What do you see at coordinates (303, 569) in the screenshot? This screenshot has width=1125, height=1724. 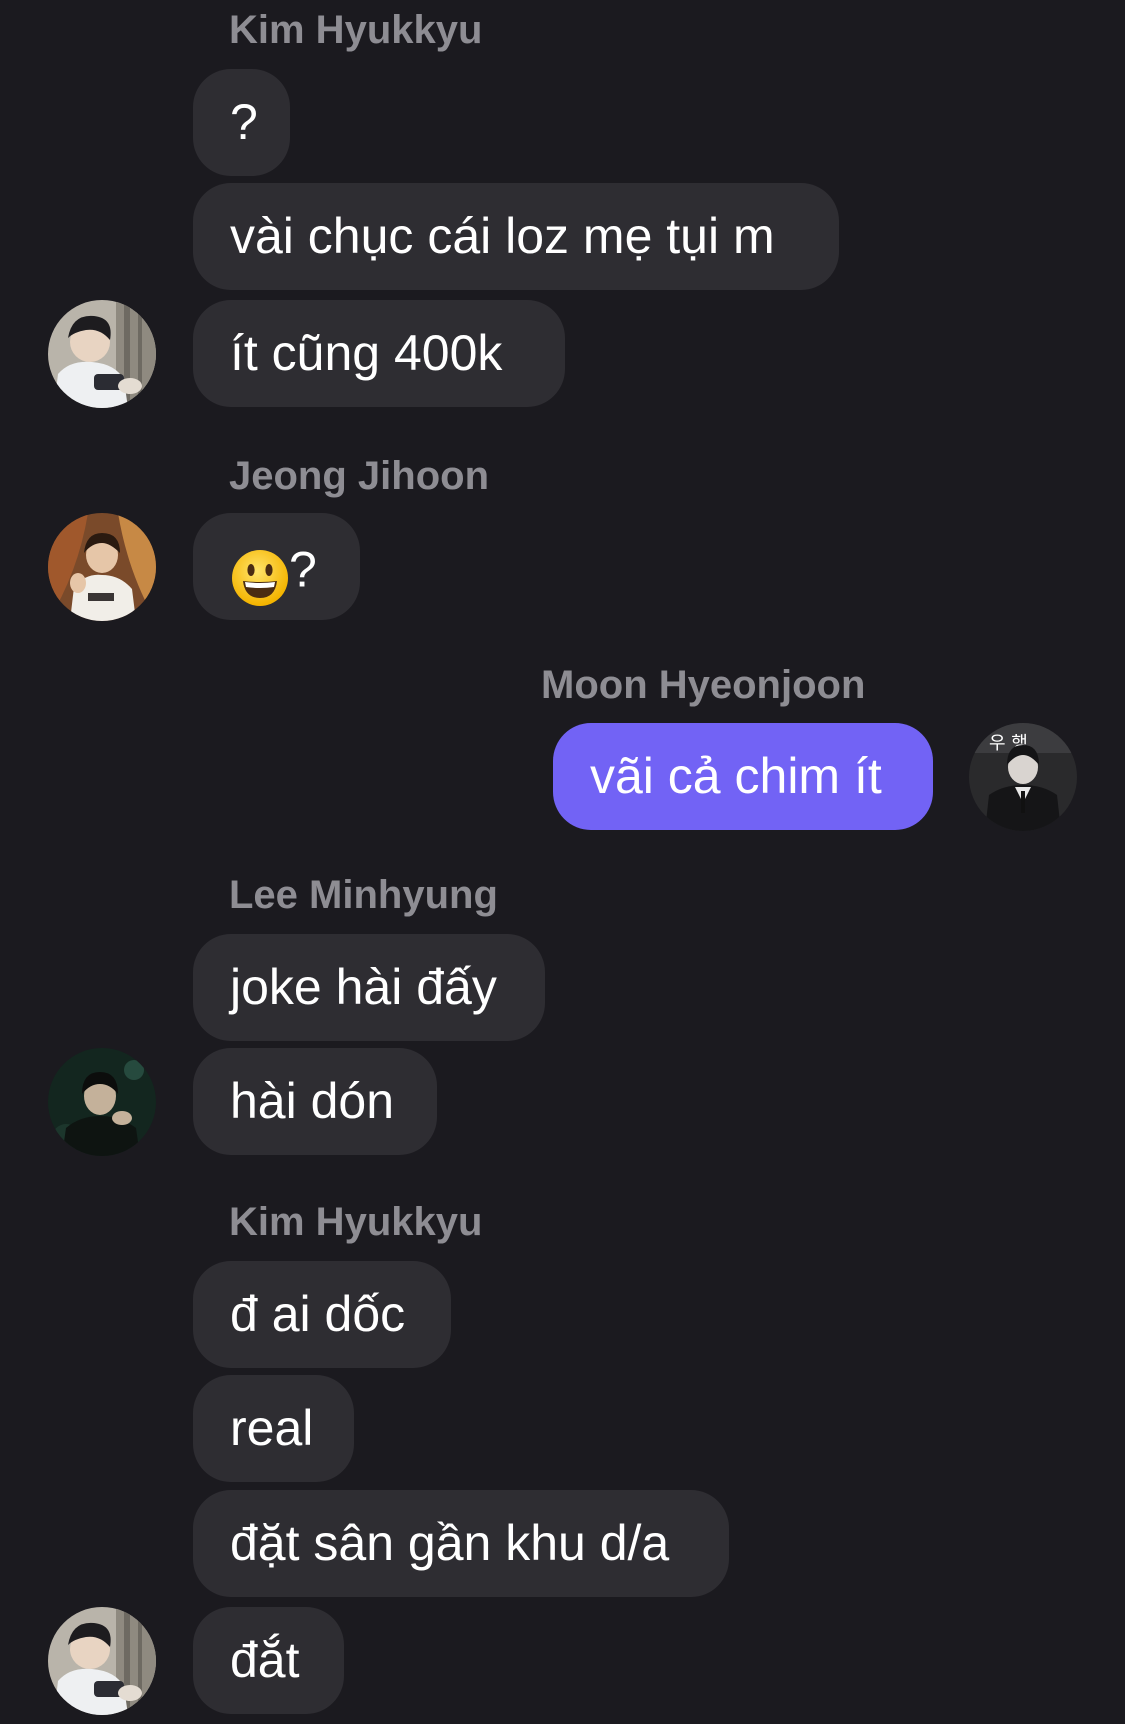 I see `message-text: ?` at bounding box center [303, 569].